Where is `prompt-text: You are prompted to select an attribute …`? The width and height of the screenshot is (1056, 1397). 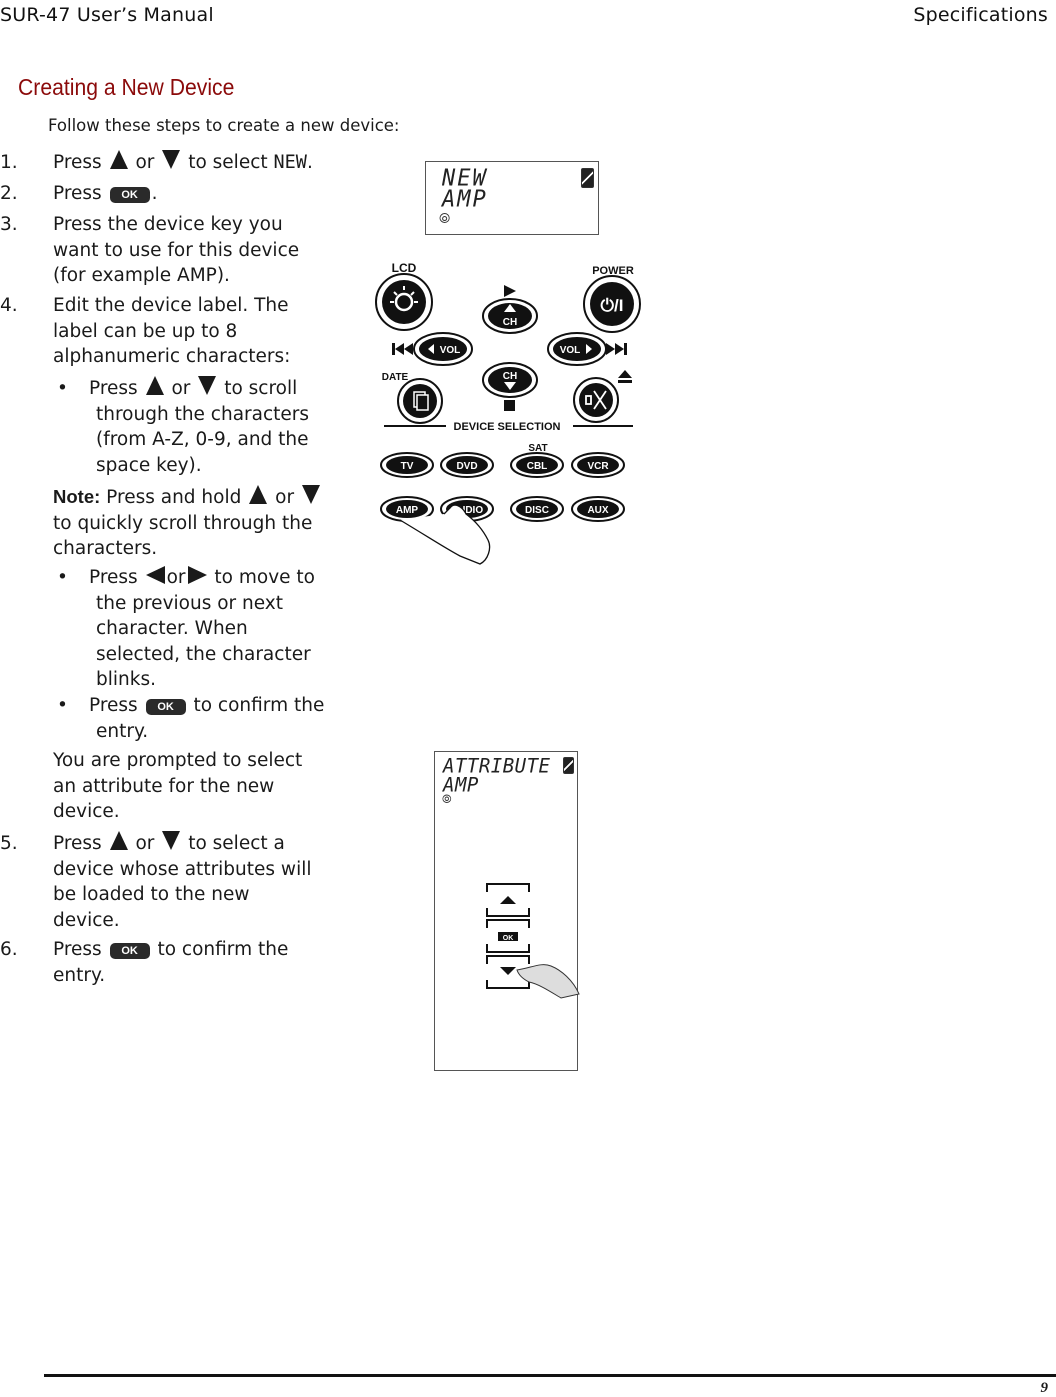 prompt-text: You are prompted to select an attribute … is located at coordinates (178, 786).